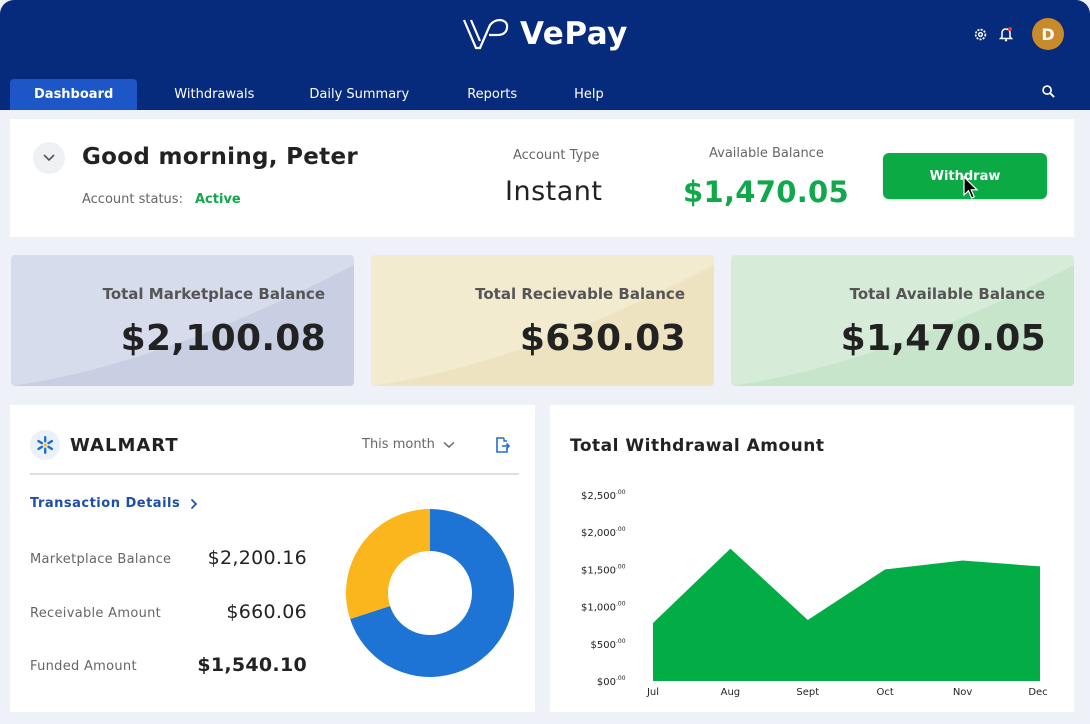  I want to click on available-balance-label: Available Balance, so click(766, 153).